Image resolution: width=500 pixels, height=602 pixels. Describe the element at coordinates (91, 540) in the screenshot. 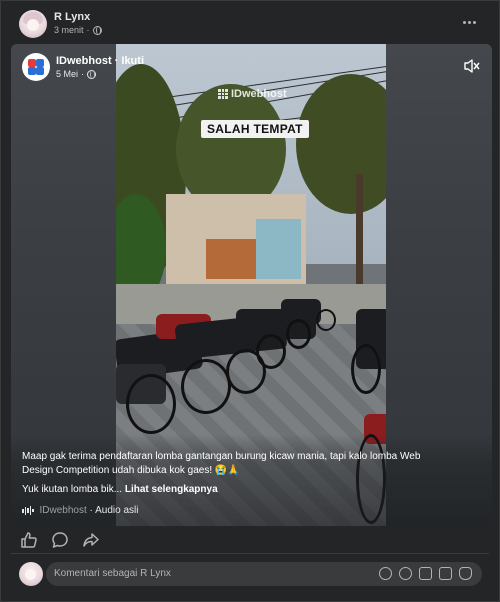

I see `share-arrow-icon` at that location.